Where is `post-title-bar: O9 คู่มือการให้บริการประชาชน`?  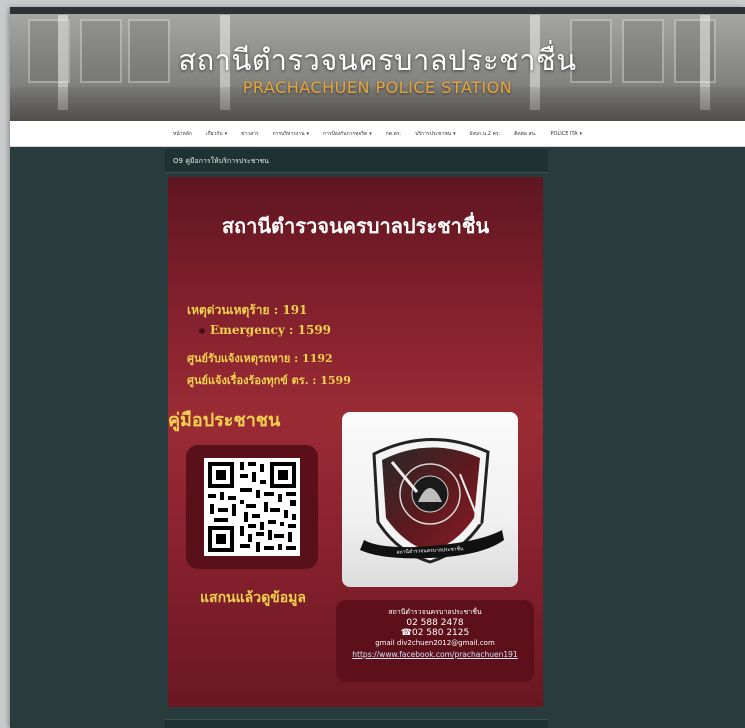 post-title-bar: O9 คู่มือการให้บริการประชาชน is located at coordinates (356, 161).